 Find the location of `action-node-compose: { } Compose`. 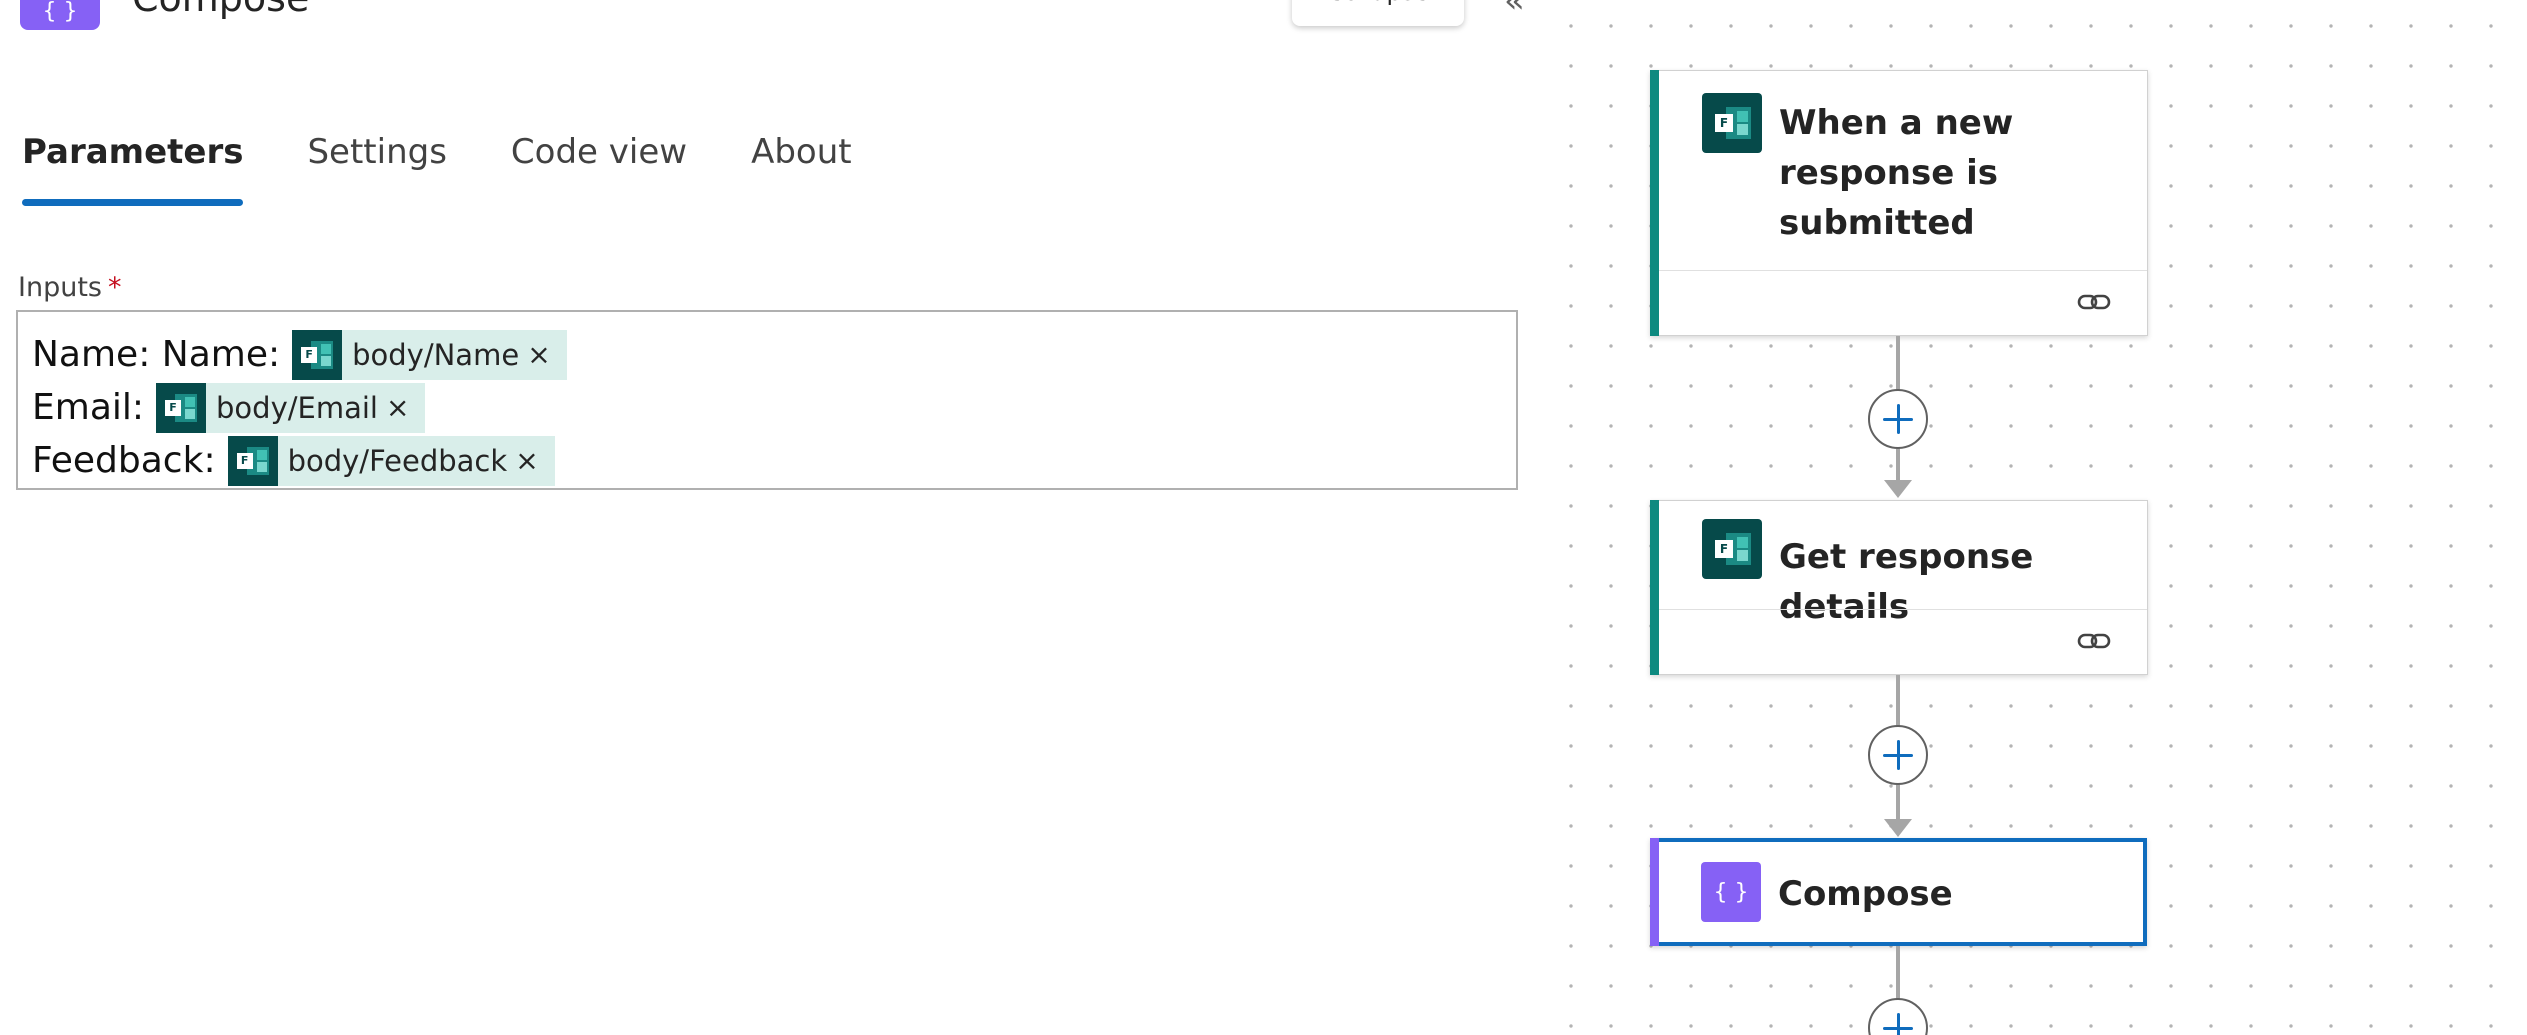

action-node-compose: { } Compose is located at coordinates (1898, 892).